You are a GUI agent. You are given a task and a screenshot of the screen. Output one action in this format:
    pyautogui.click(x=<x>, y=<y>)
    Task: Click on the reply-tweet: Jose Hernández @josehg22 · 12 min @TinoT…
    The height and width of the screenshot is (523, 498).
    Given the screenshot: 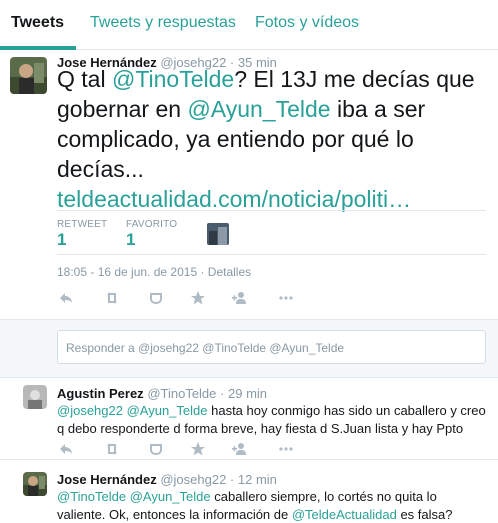 What is the action you would take?
    pyautogui.click(x=249, y=491)
    